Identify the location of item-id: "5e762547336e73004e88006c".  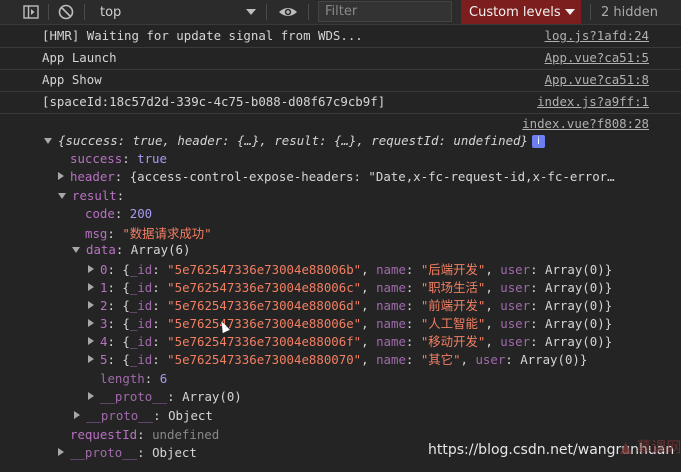
(264, 287).